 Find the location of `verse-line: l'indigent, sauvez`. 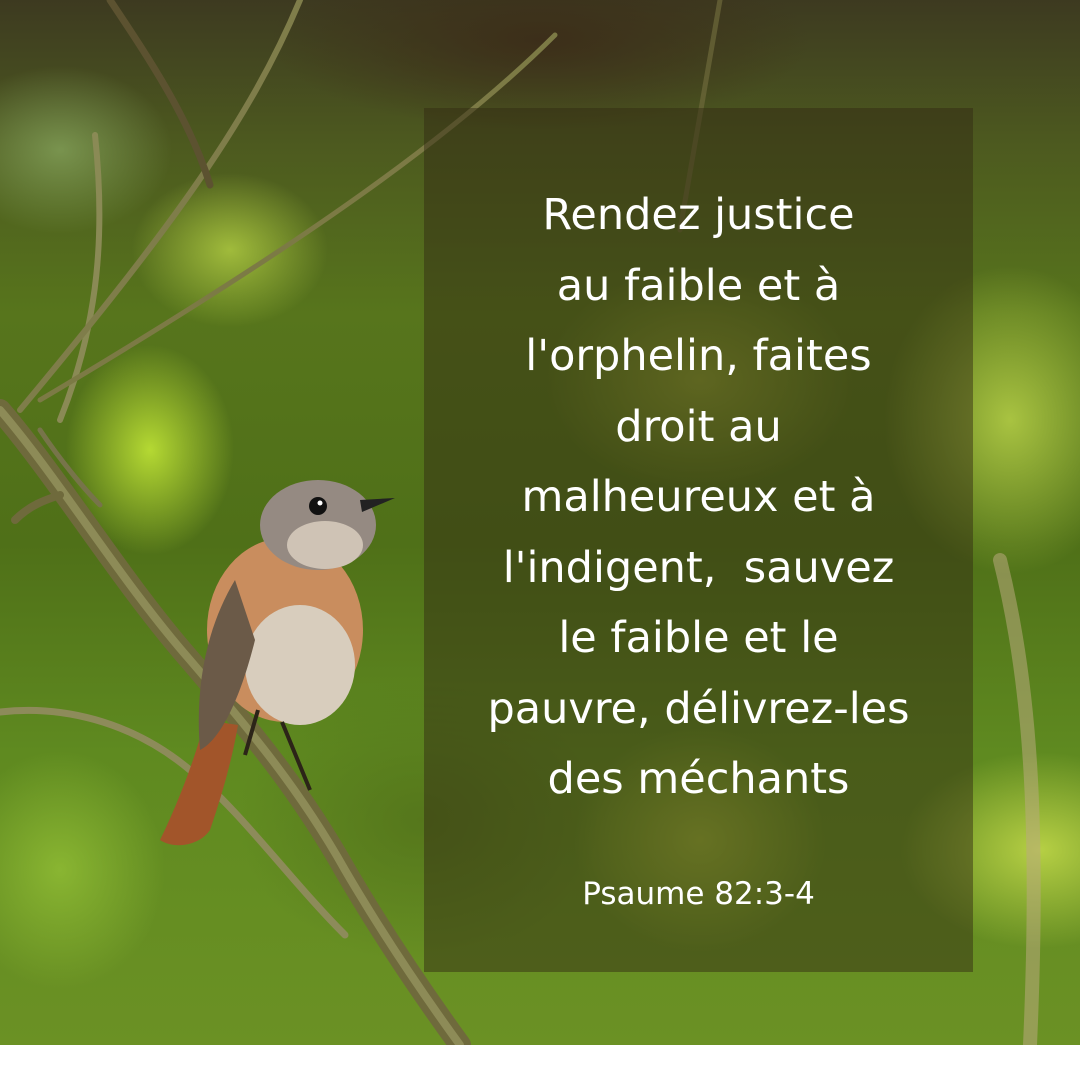

verse-line: l'indigent, sauvez is located at coordinates (698, 567).